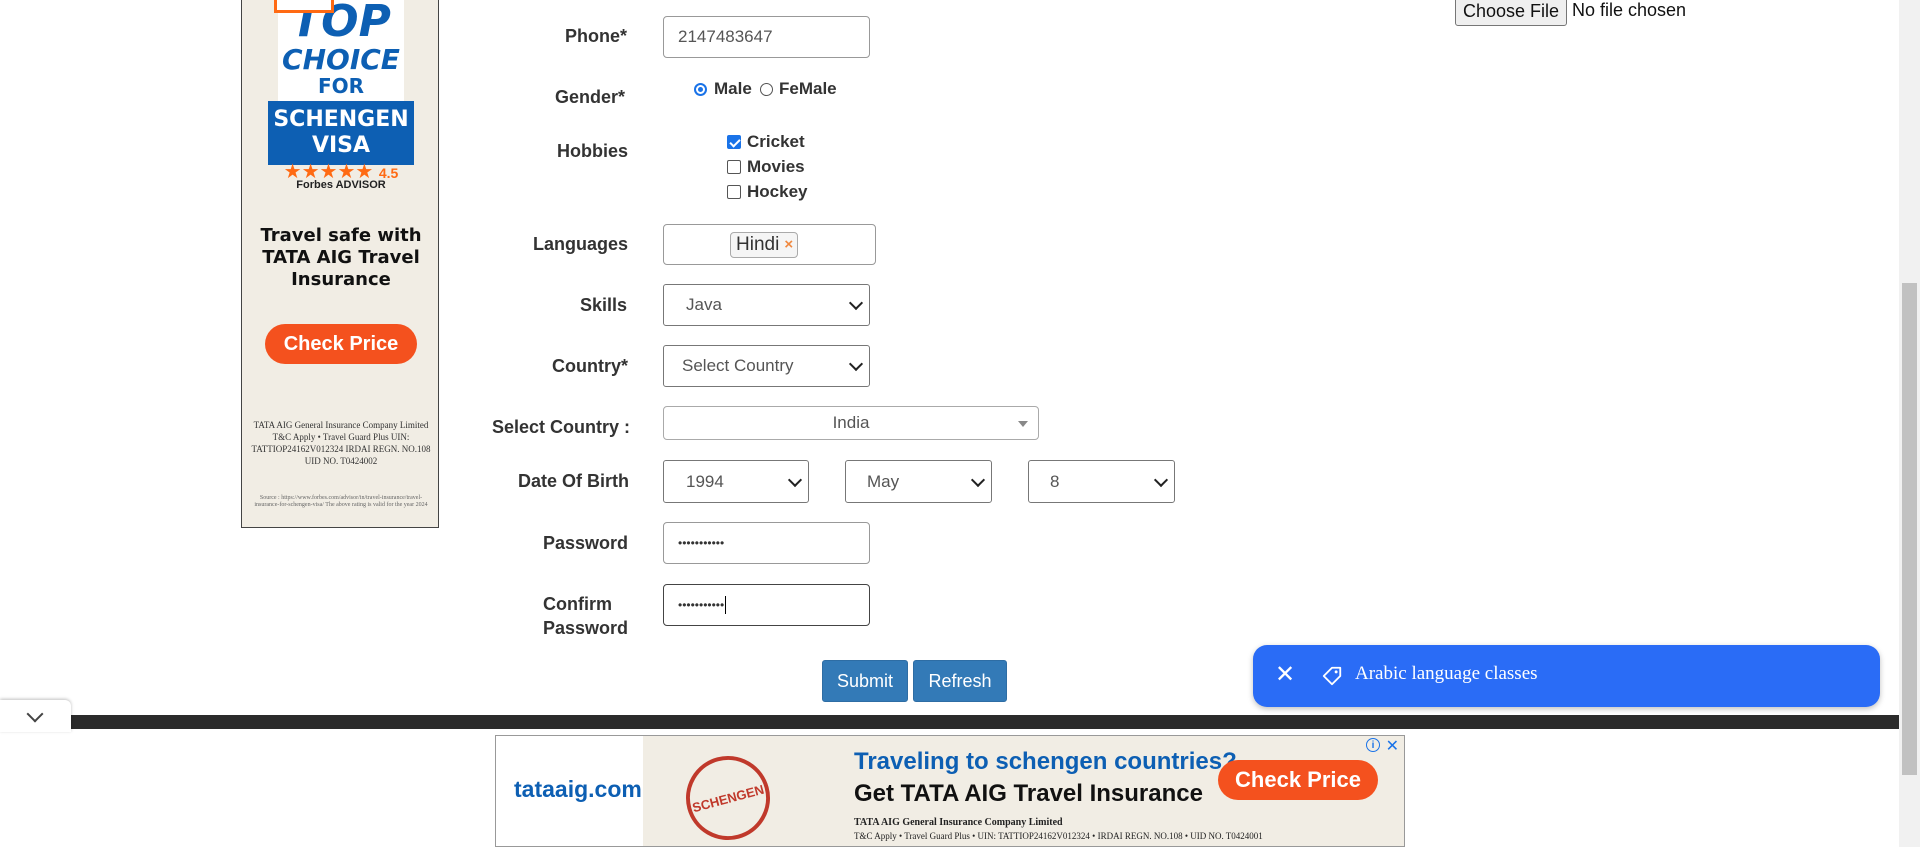 Image resolution: width=1920 pixels, height=847 pixels. I want to click on skills-selected: Java, so click(704, 304).